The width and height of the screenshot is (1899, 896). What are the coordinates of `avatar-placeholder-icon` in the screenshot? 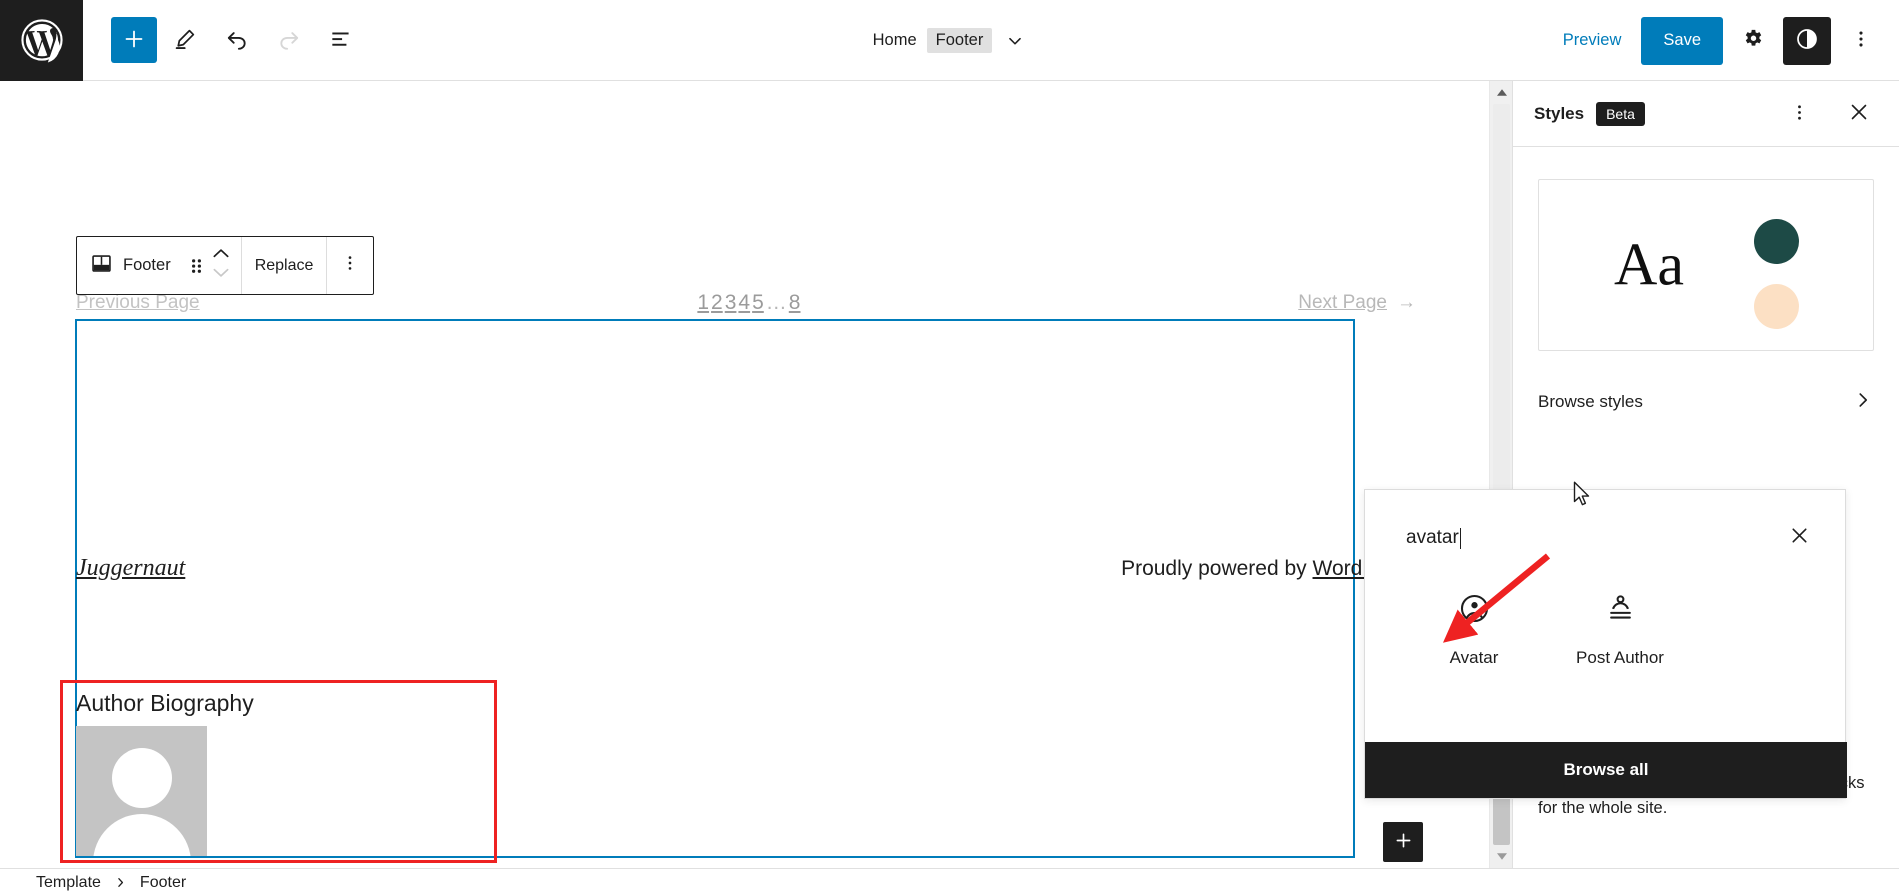 It's located at (141, 791).